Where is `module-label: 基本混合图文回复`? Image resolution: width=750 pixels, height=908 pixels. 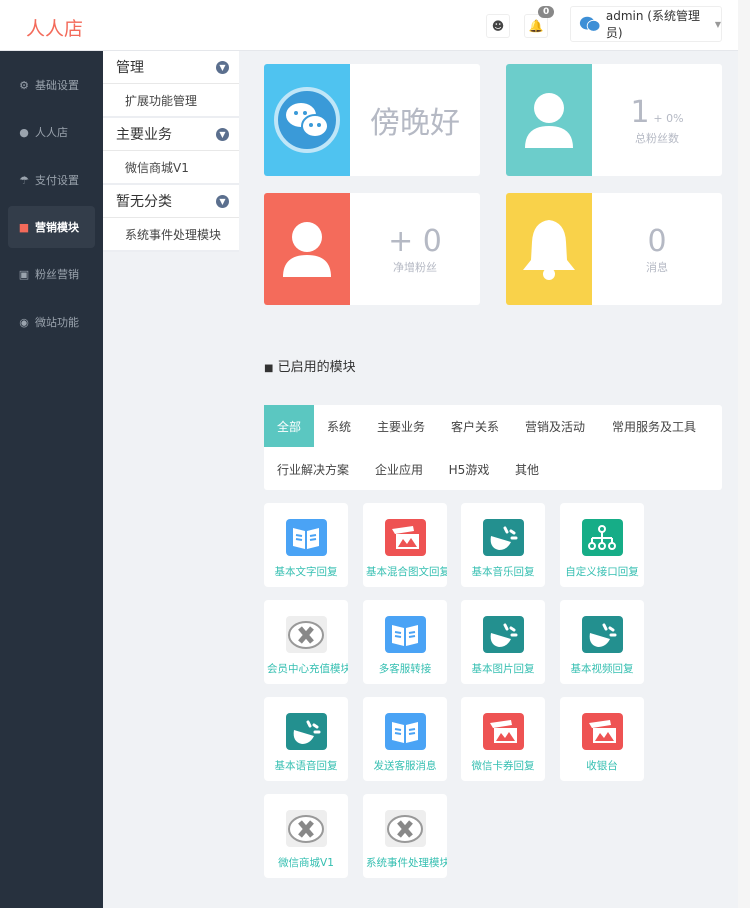 module-label: 基本混合图文回复 is located at coordinates (406, 572).